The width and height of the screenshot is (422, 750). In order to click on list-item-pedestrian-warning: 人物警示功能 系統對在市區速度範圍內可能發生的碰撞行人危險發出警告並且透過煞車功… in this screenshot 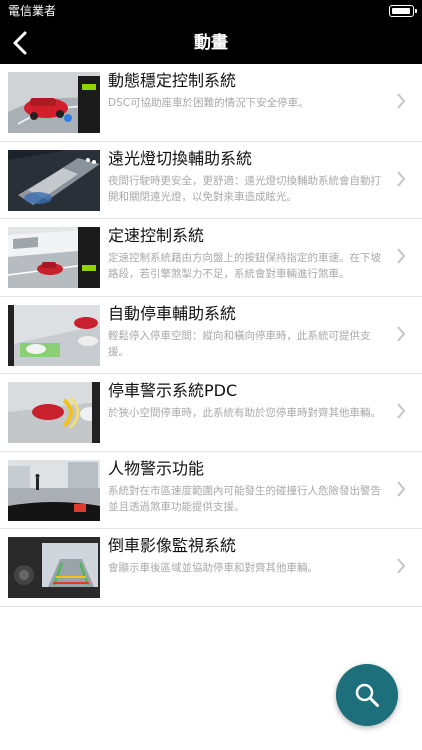, I will do `click(211, 490)`.